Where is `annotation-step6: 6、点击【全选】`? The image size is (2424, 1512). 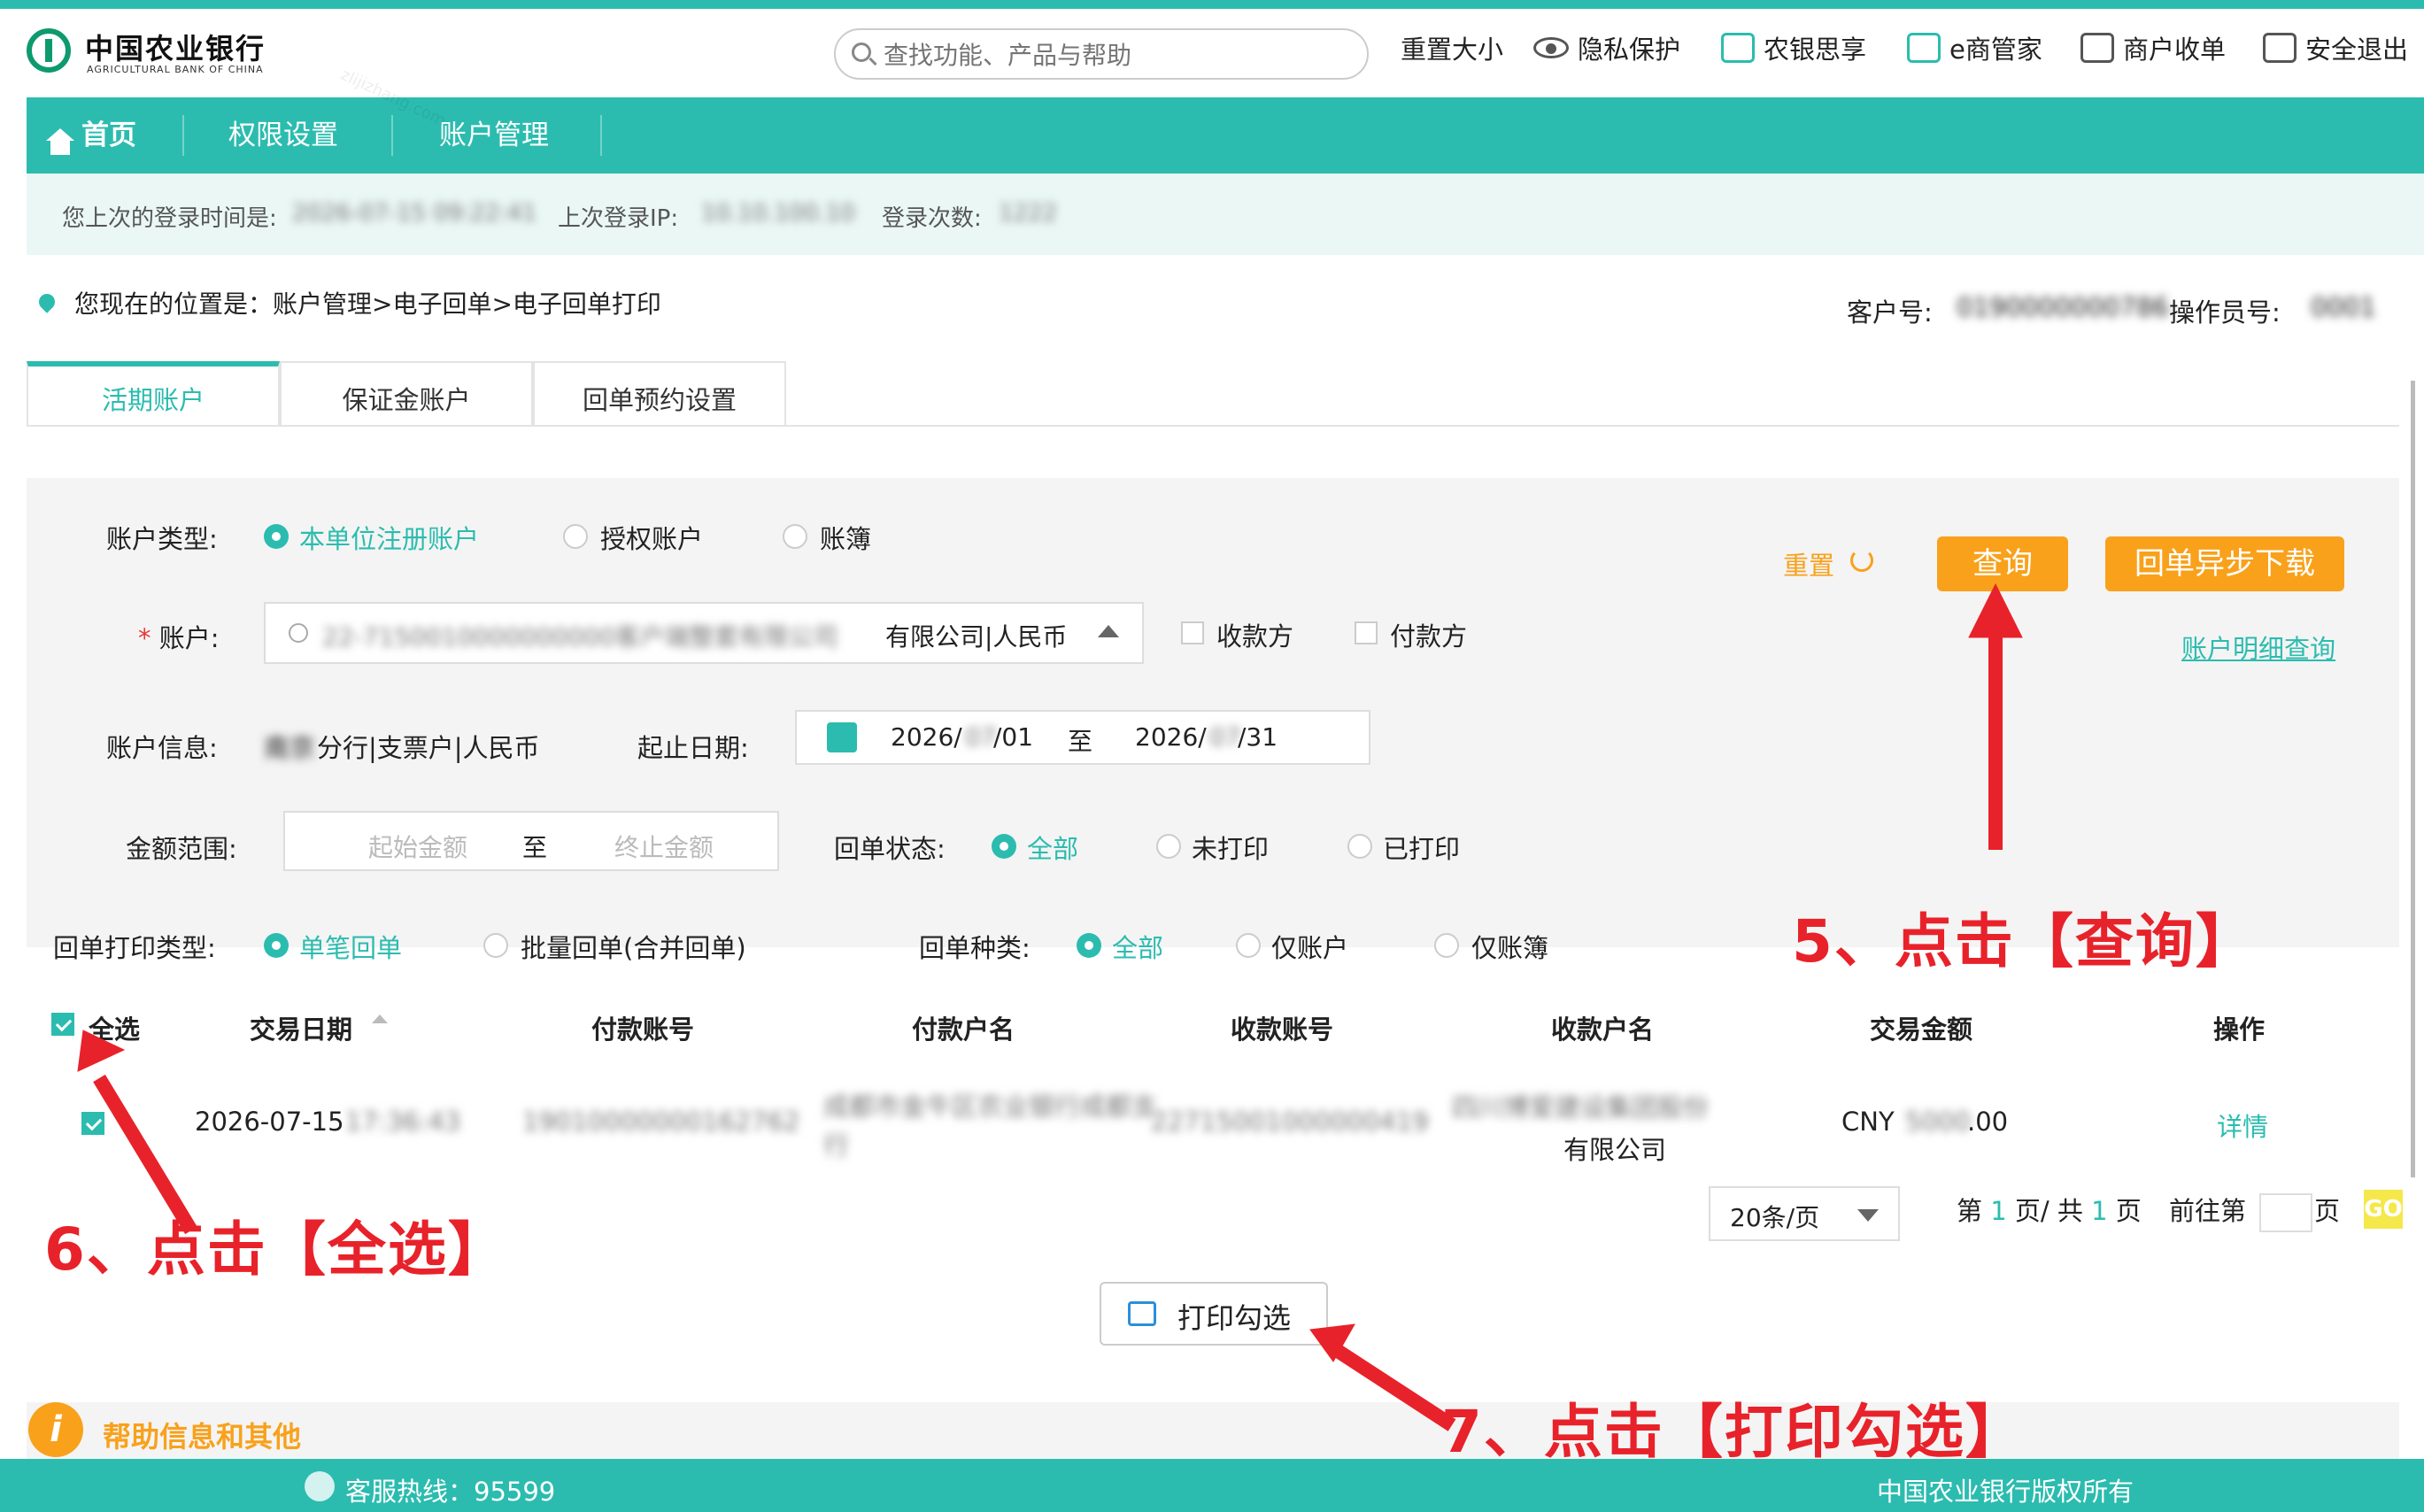 annotation-step6: 6、点击【全选】 is located at coordinates (276, 1249).